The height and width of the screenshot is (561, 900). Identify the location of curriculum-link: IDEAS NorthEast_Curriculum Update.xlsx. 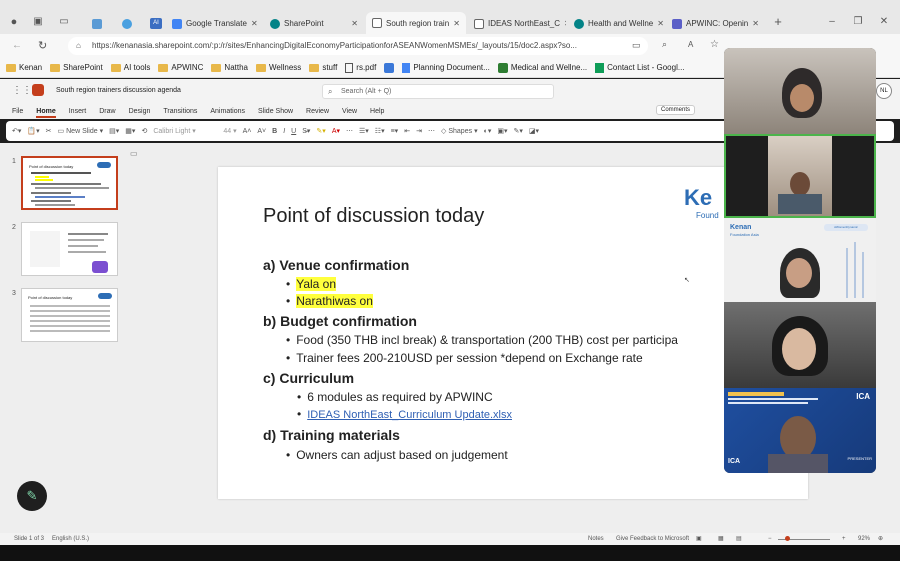
(409, 415).